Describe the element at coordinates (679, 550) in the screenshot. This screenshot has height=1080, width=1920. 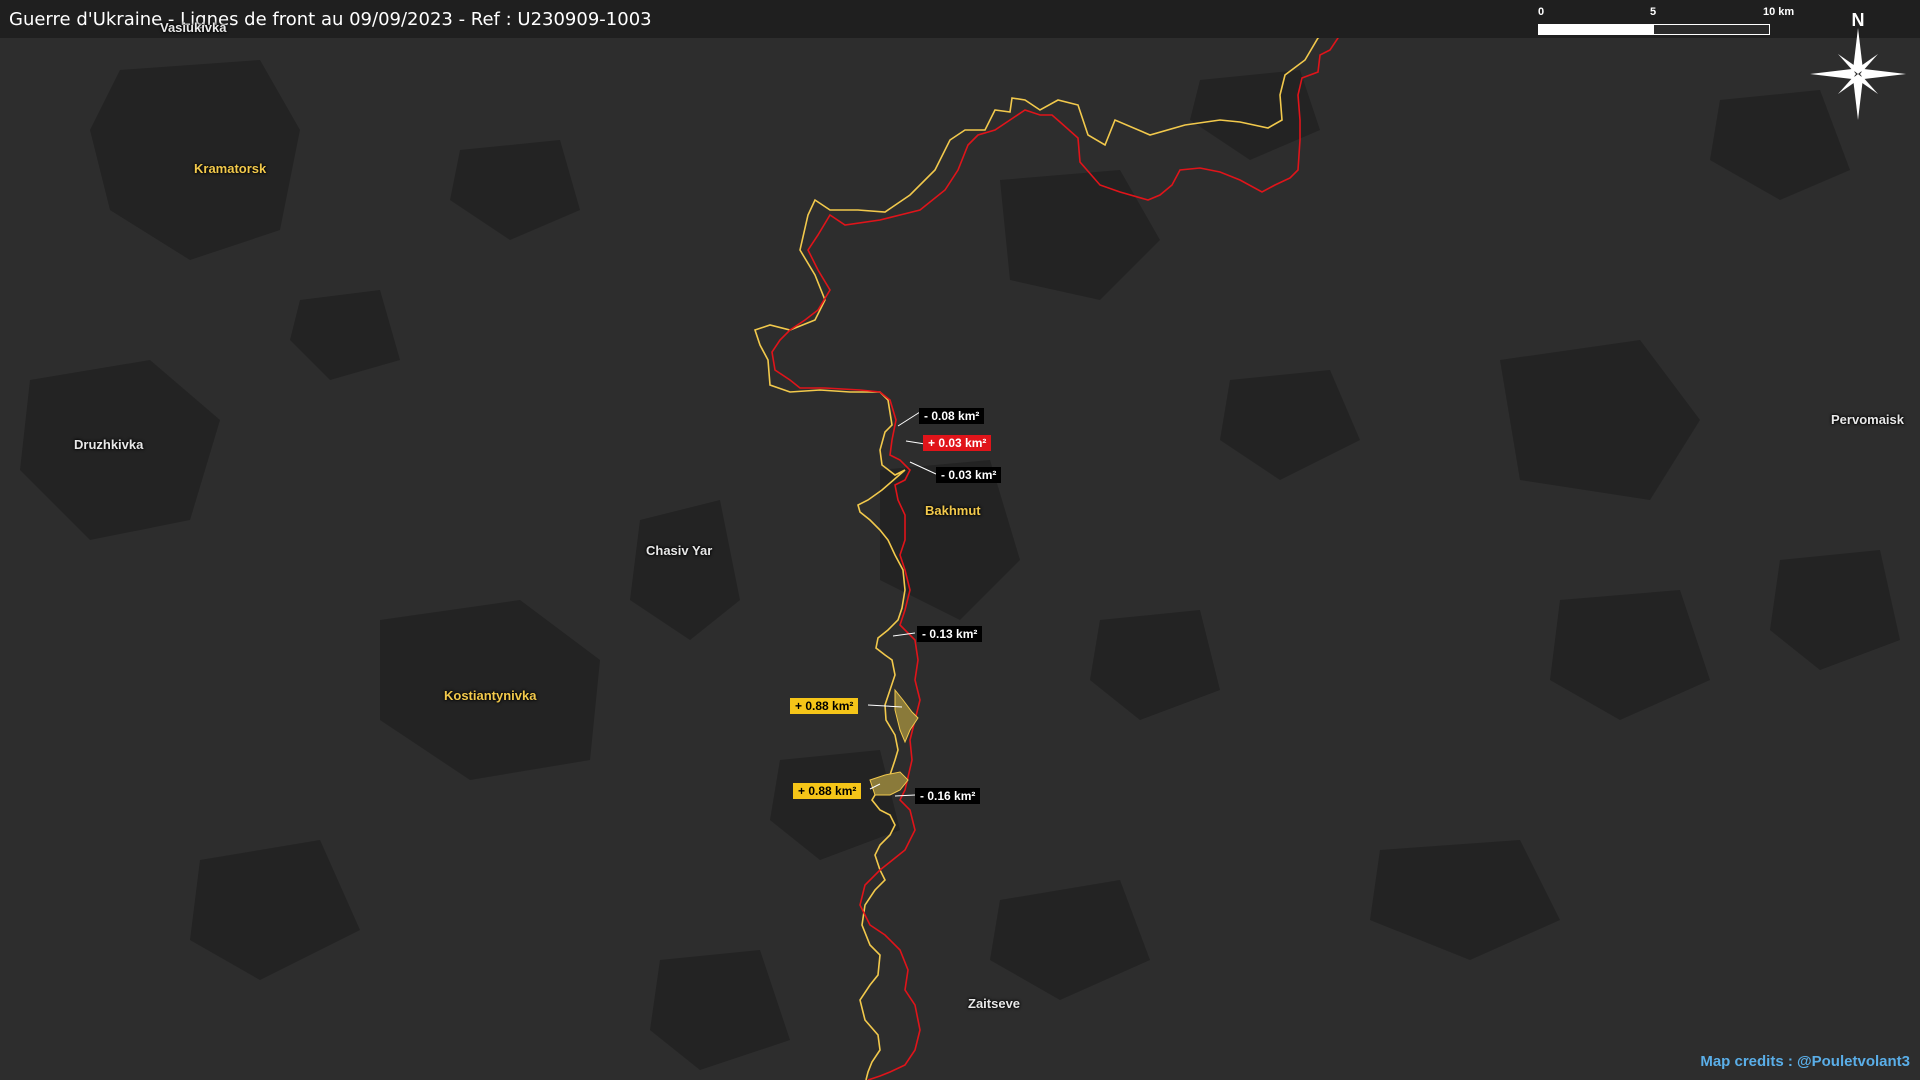
I see `city-label-chasiv-yar: Chasiv Yar` at that location.